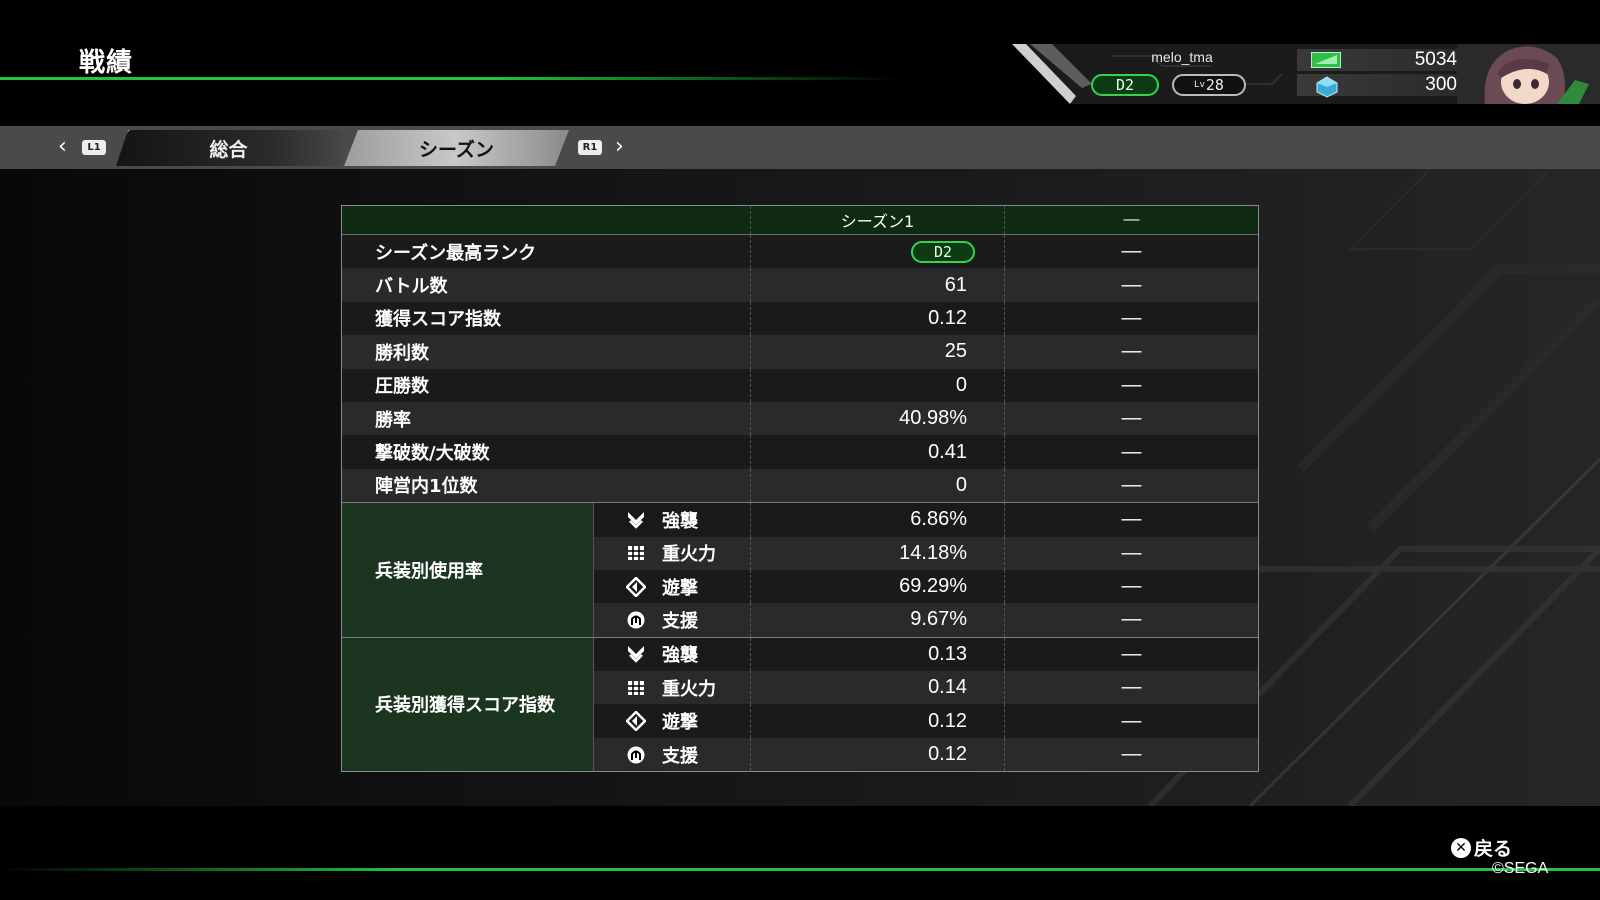 This screenshot has width=1600, height=900. I want to click on l1-button-icon: L1, so click(94, 147).